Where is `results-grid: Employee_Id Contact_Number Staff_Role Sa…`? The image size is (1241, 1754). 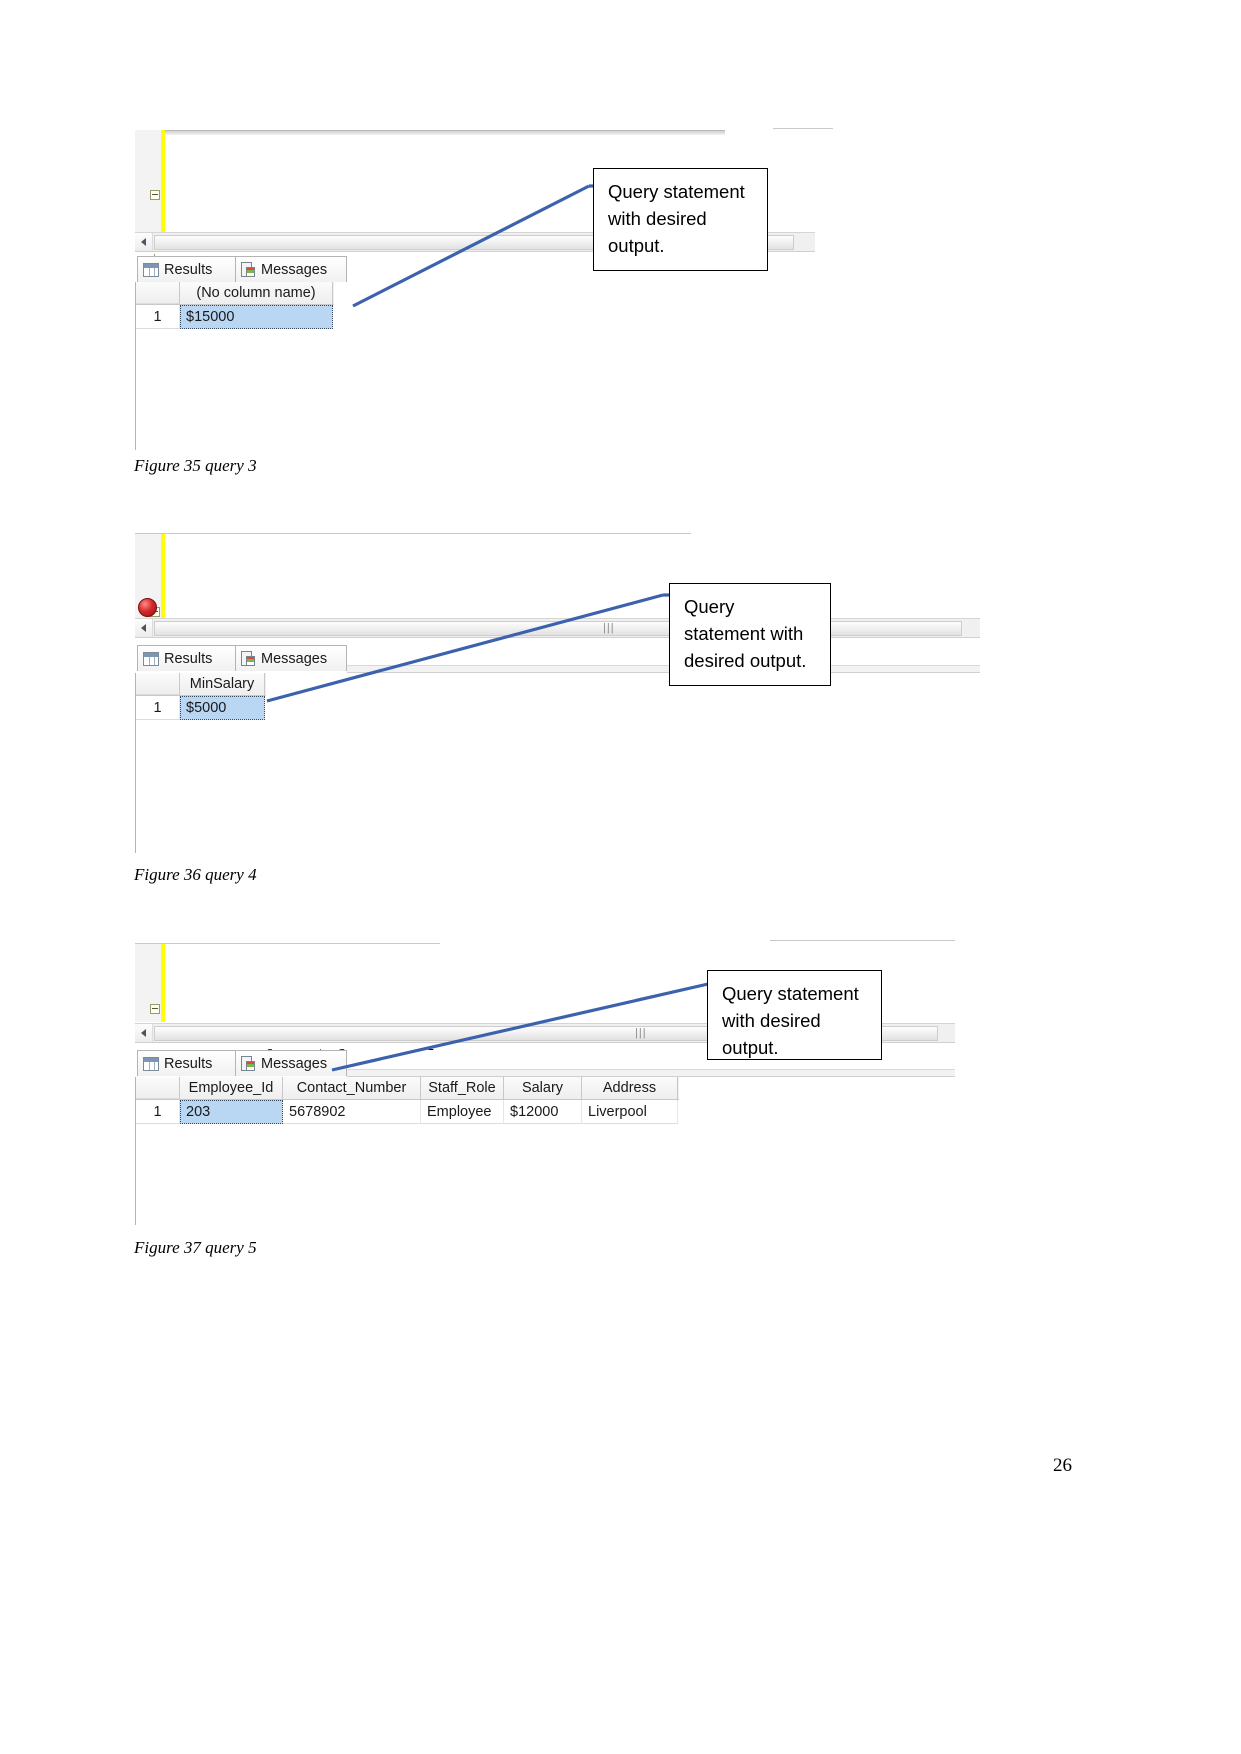
results-grid: Employee_Id Contact_Number Staff_Role Sa… is located at coordinates (545, 1151).